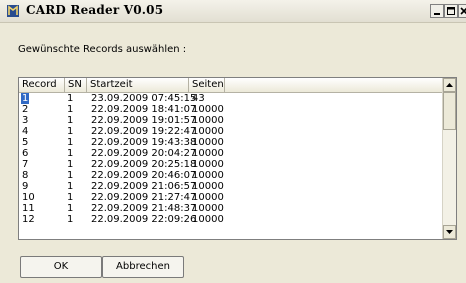 The width and height of the screenshot is (466, 283). I want to click on column-header-record: Record, so click(42, 85).